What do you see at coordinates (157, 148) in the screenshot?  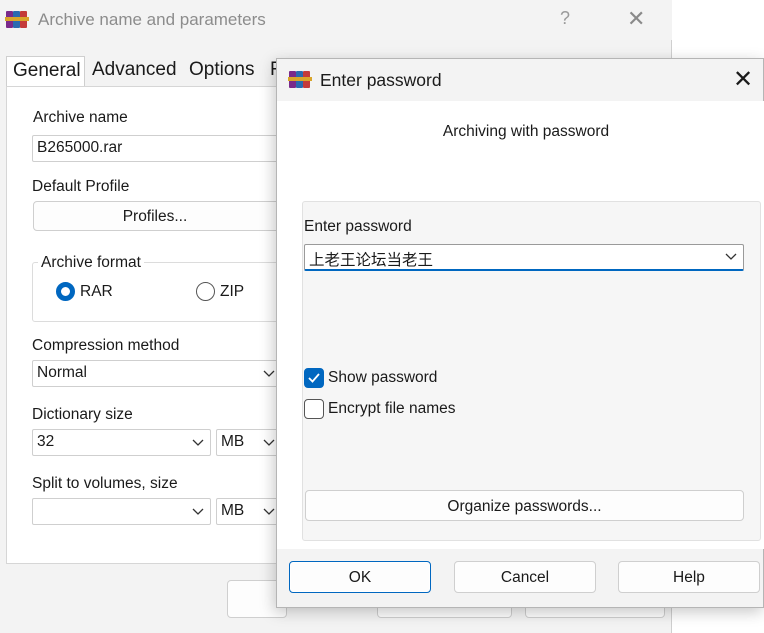 I see `archive-name-input: B265000.rar` at bounding box center [157, 148].